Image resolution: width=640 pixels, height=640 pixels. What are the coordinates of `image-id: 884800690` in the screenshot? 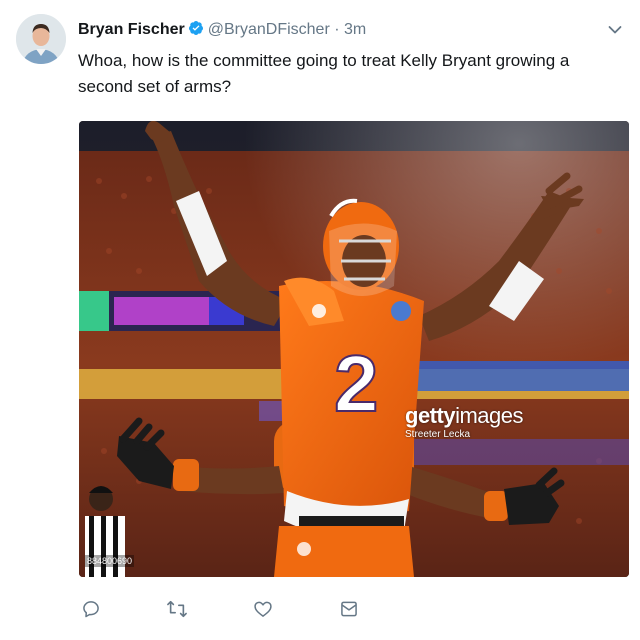 It's located at (110, 561).